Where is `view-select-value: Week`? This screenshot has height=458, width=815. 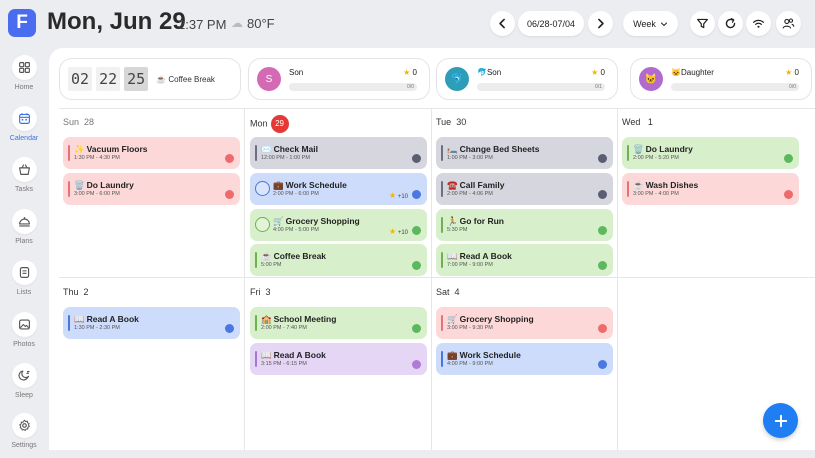 view-select-value: Week is located at coordinates (644, 23).